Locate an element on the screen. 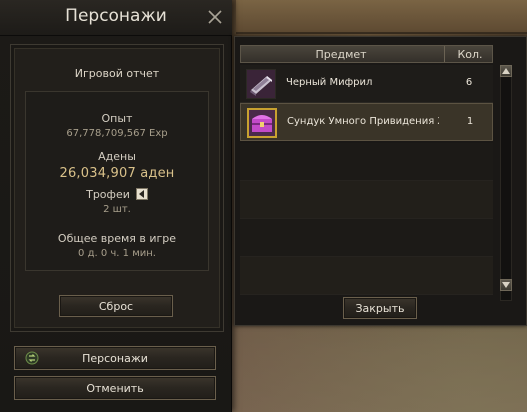  item-qty: 6 is located at coordinates (469, 82).